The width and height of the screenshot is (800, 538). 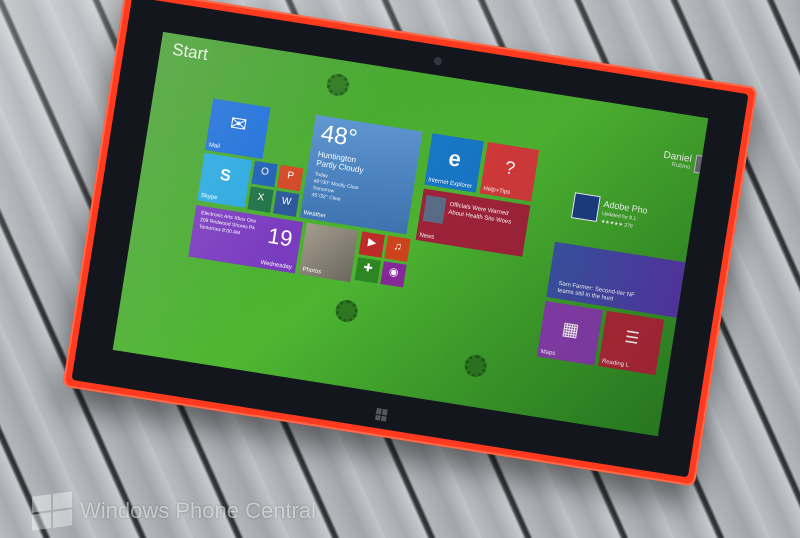 I want to click on outlook-icon: O, so click(x=265, y=171).